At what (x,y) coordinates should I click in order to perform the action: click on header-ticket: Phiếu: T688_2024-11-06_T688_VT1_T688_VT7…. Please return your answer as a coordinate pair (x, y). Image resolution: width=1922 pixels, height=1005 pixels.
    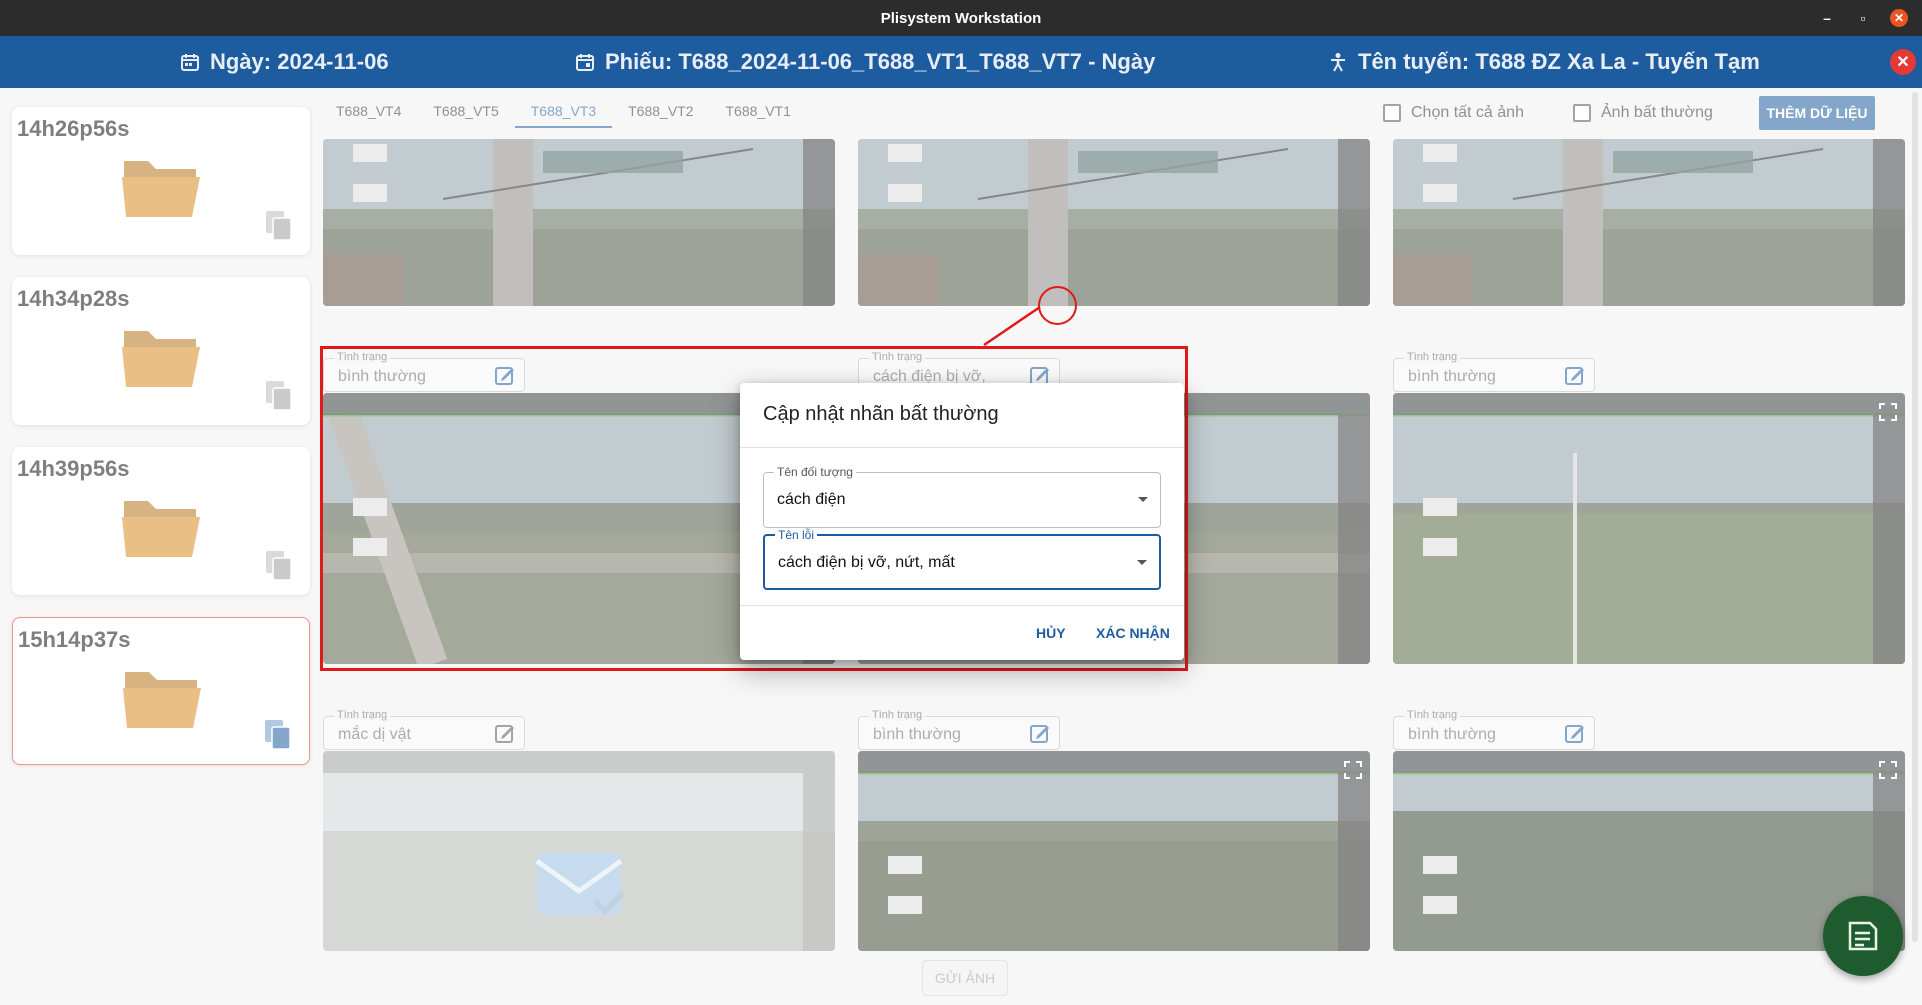
    Looking at the image, I should click on (865, 62).